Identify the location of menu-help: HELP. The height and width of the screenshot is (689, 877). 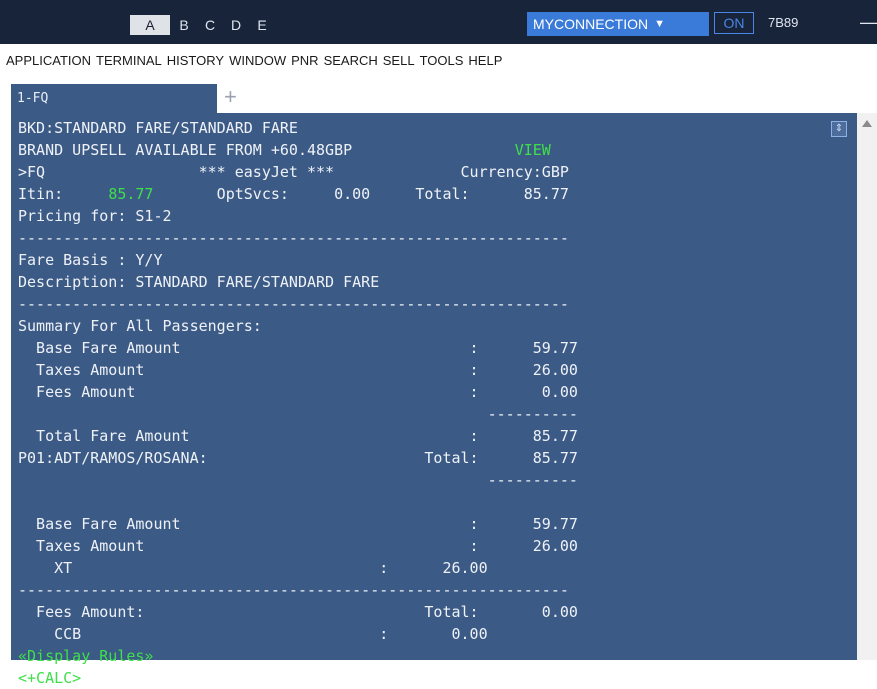
(485, 60).